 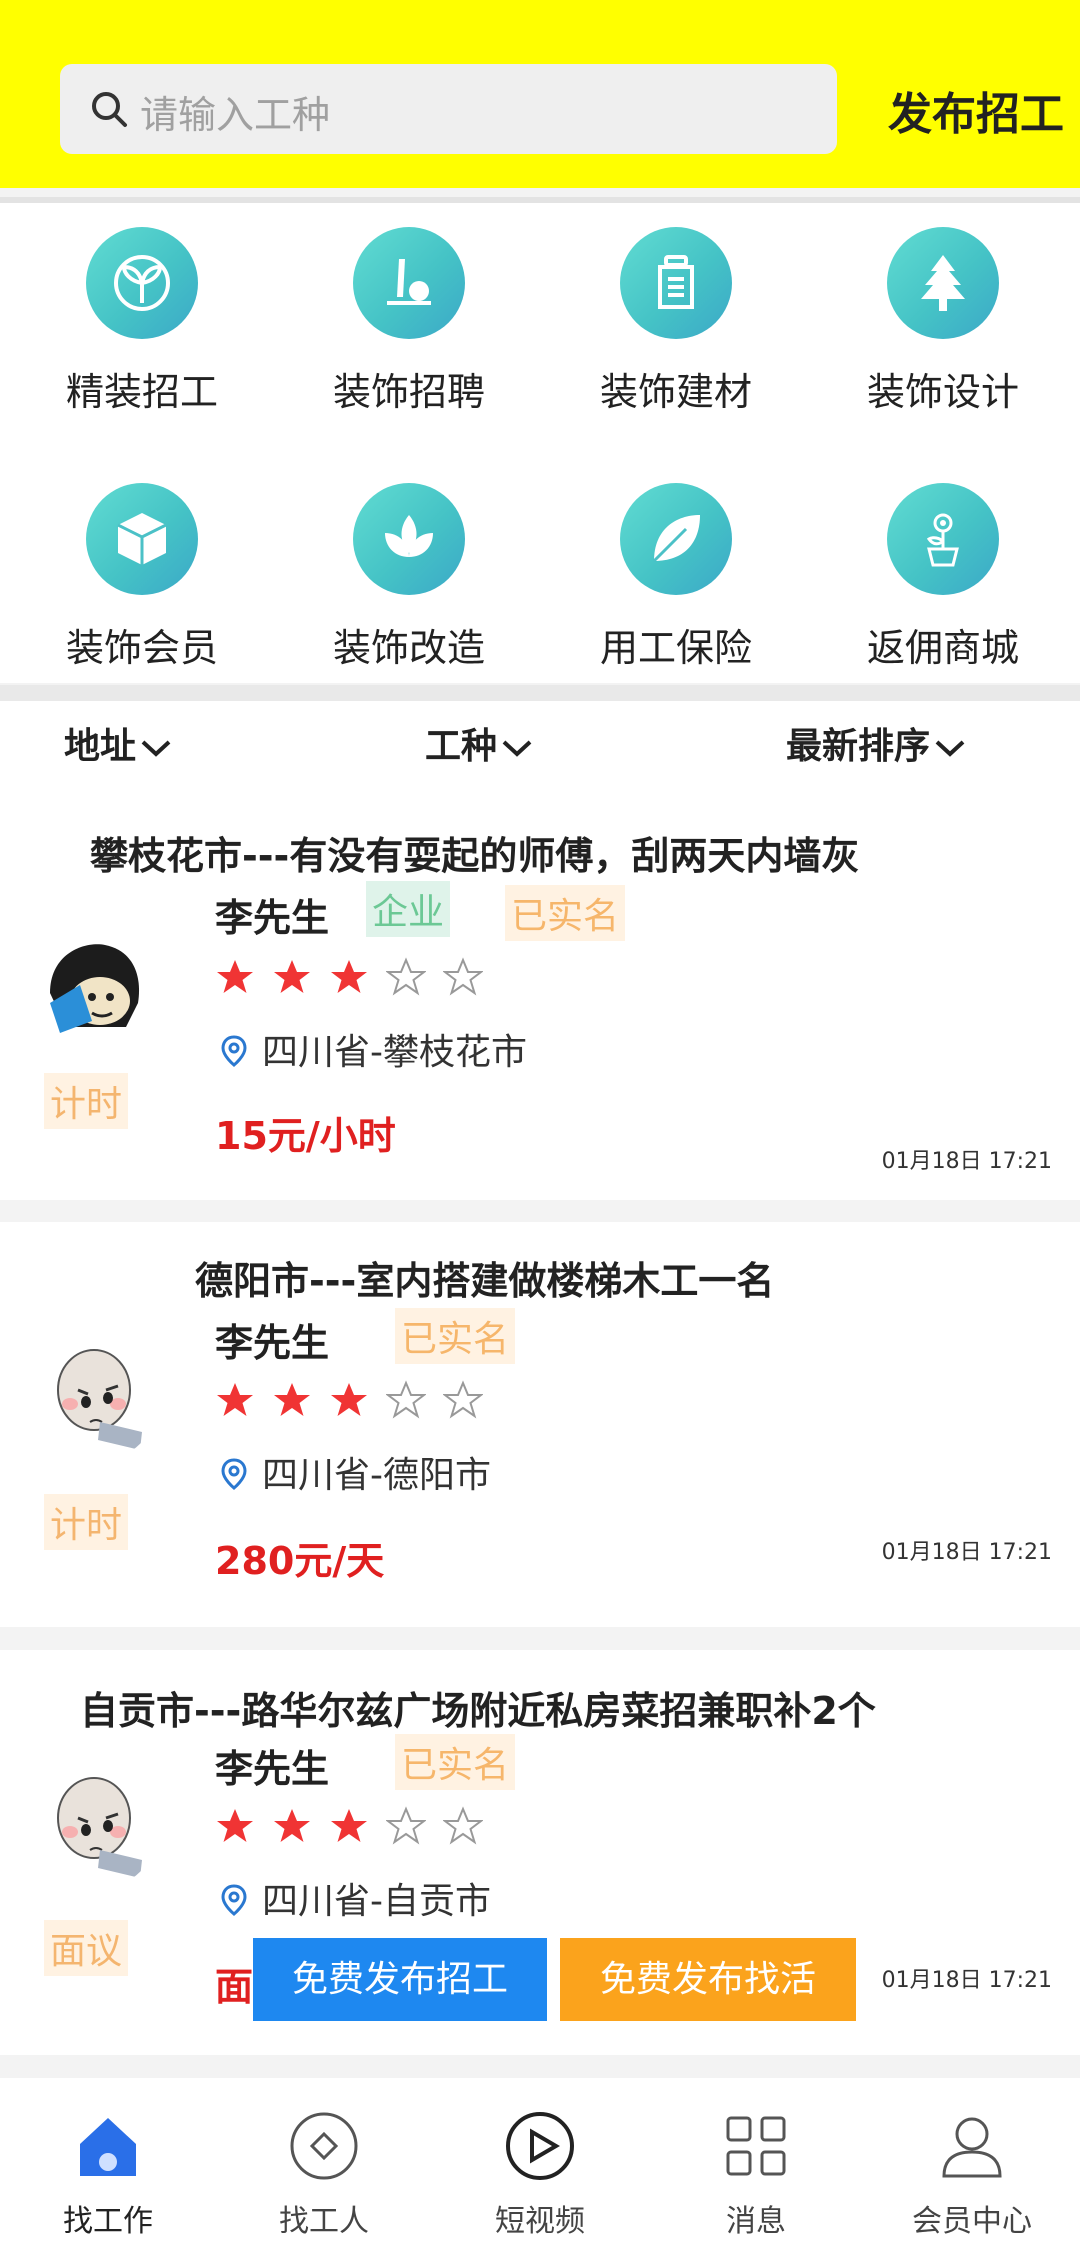 What do you see at coordinates (234, 1987) in the screenshot?
I see `job-price: 面` at bounding box center [234, 1987].